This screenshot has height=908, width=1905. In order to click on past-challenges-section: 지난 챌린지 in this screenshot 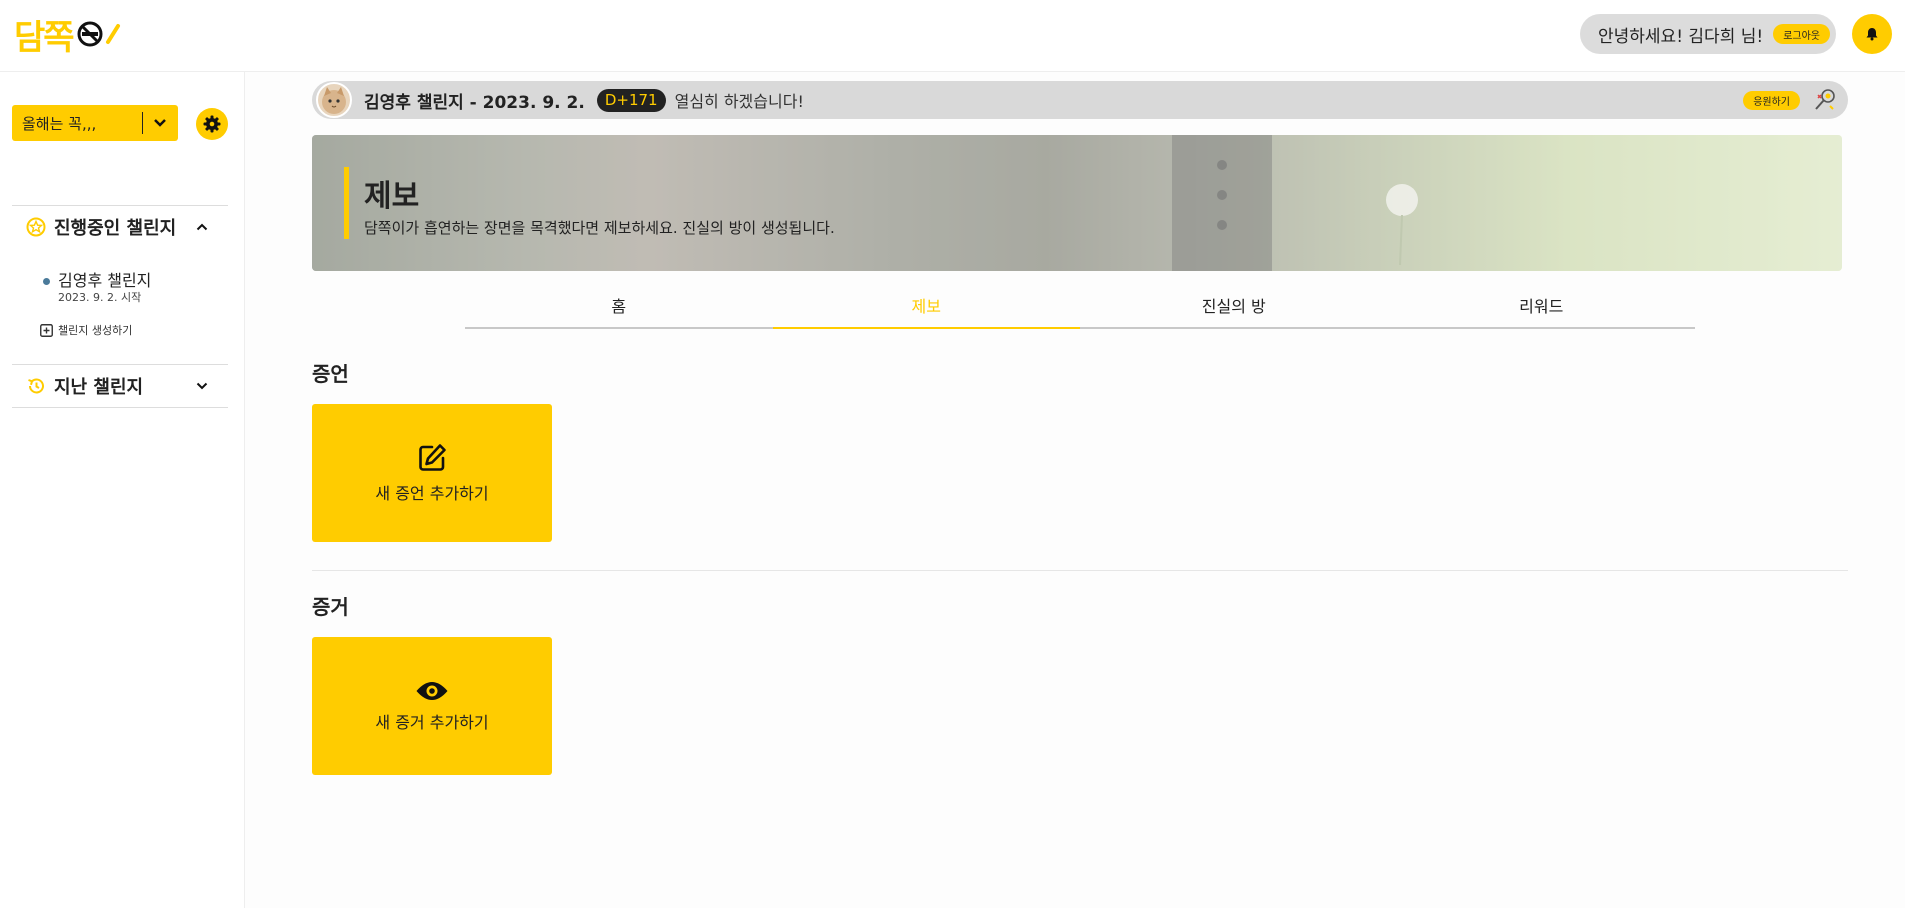, I will do `click(120, 386)`.